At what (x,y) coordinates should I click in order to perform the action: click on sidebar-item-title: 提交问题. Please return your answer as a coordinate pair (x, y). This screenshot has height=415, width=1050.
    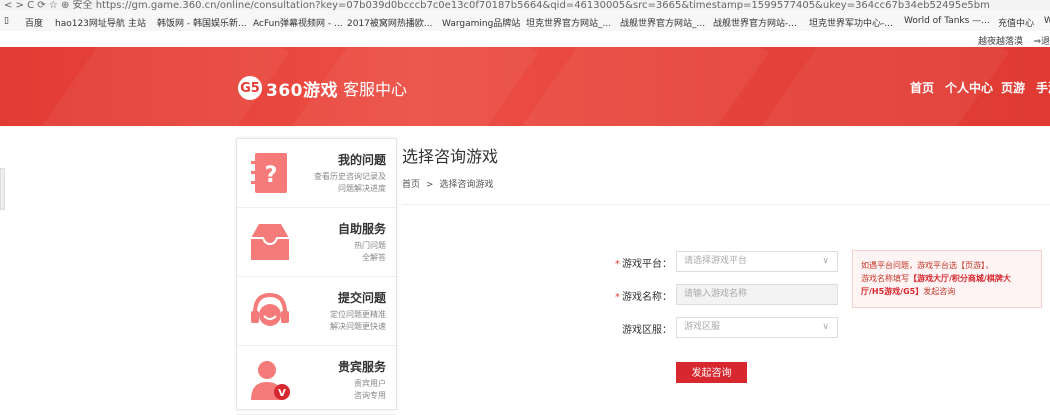
    Looking at the image, I should click on (361, 298).